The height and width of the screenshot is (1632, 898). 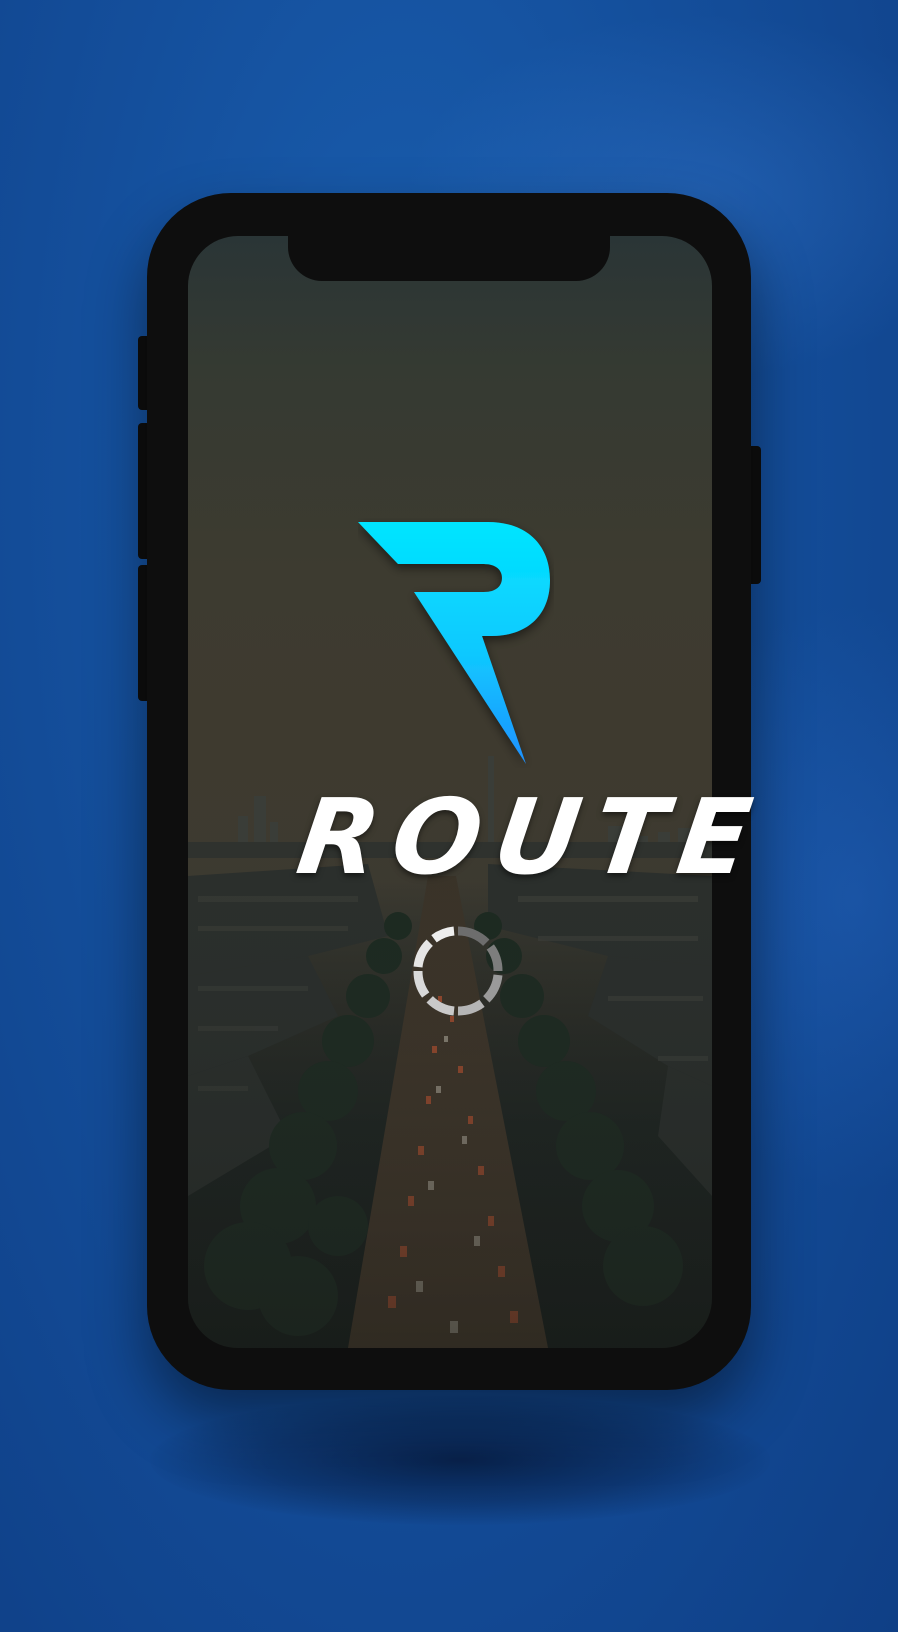 What do you see at coordinates (454, 643) in the screenshot?
I see `route-logo-icon` at bounding box center [454, 643].